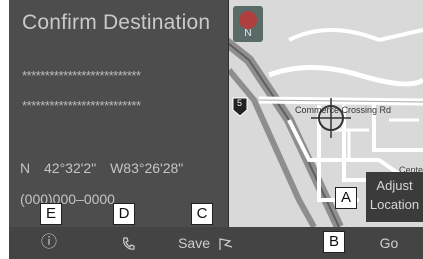 This screenshot has width=423, height=259. I want to click on compass-label: N, so click(248, 33).